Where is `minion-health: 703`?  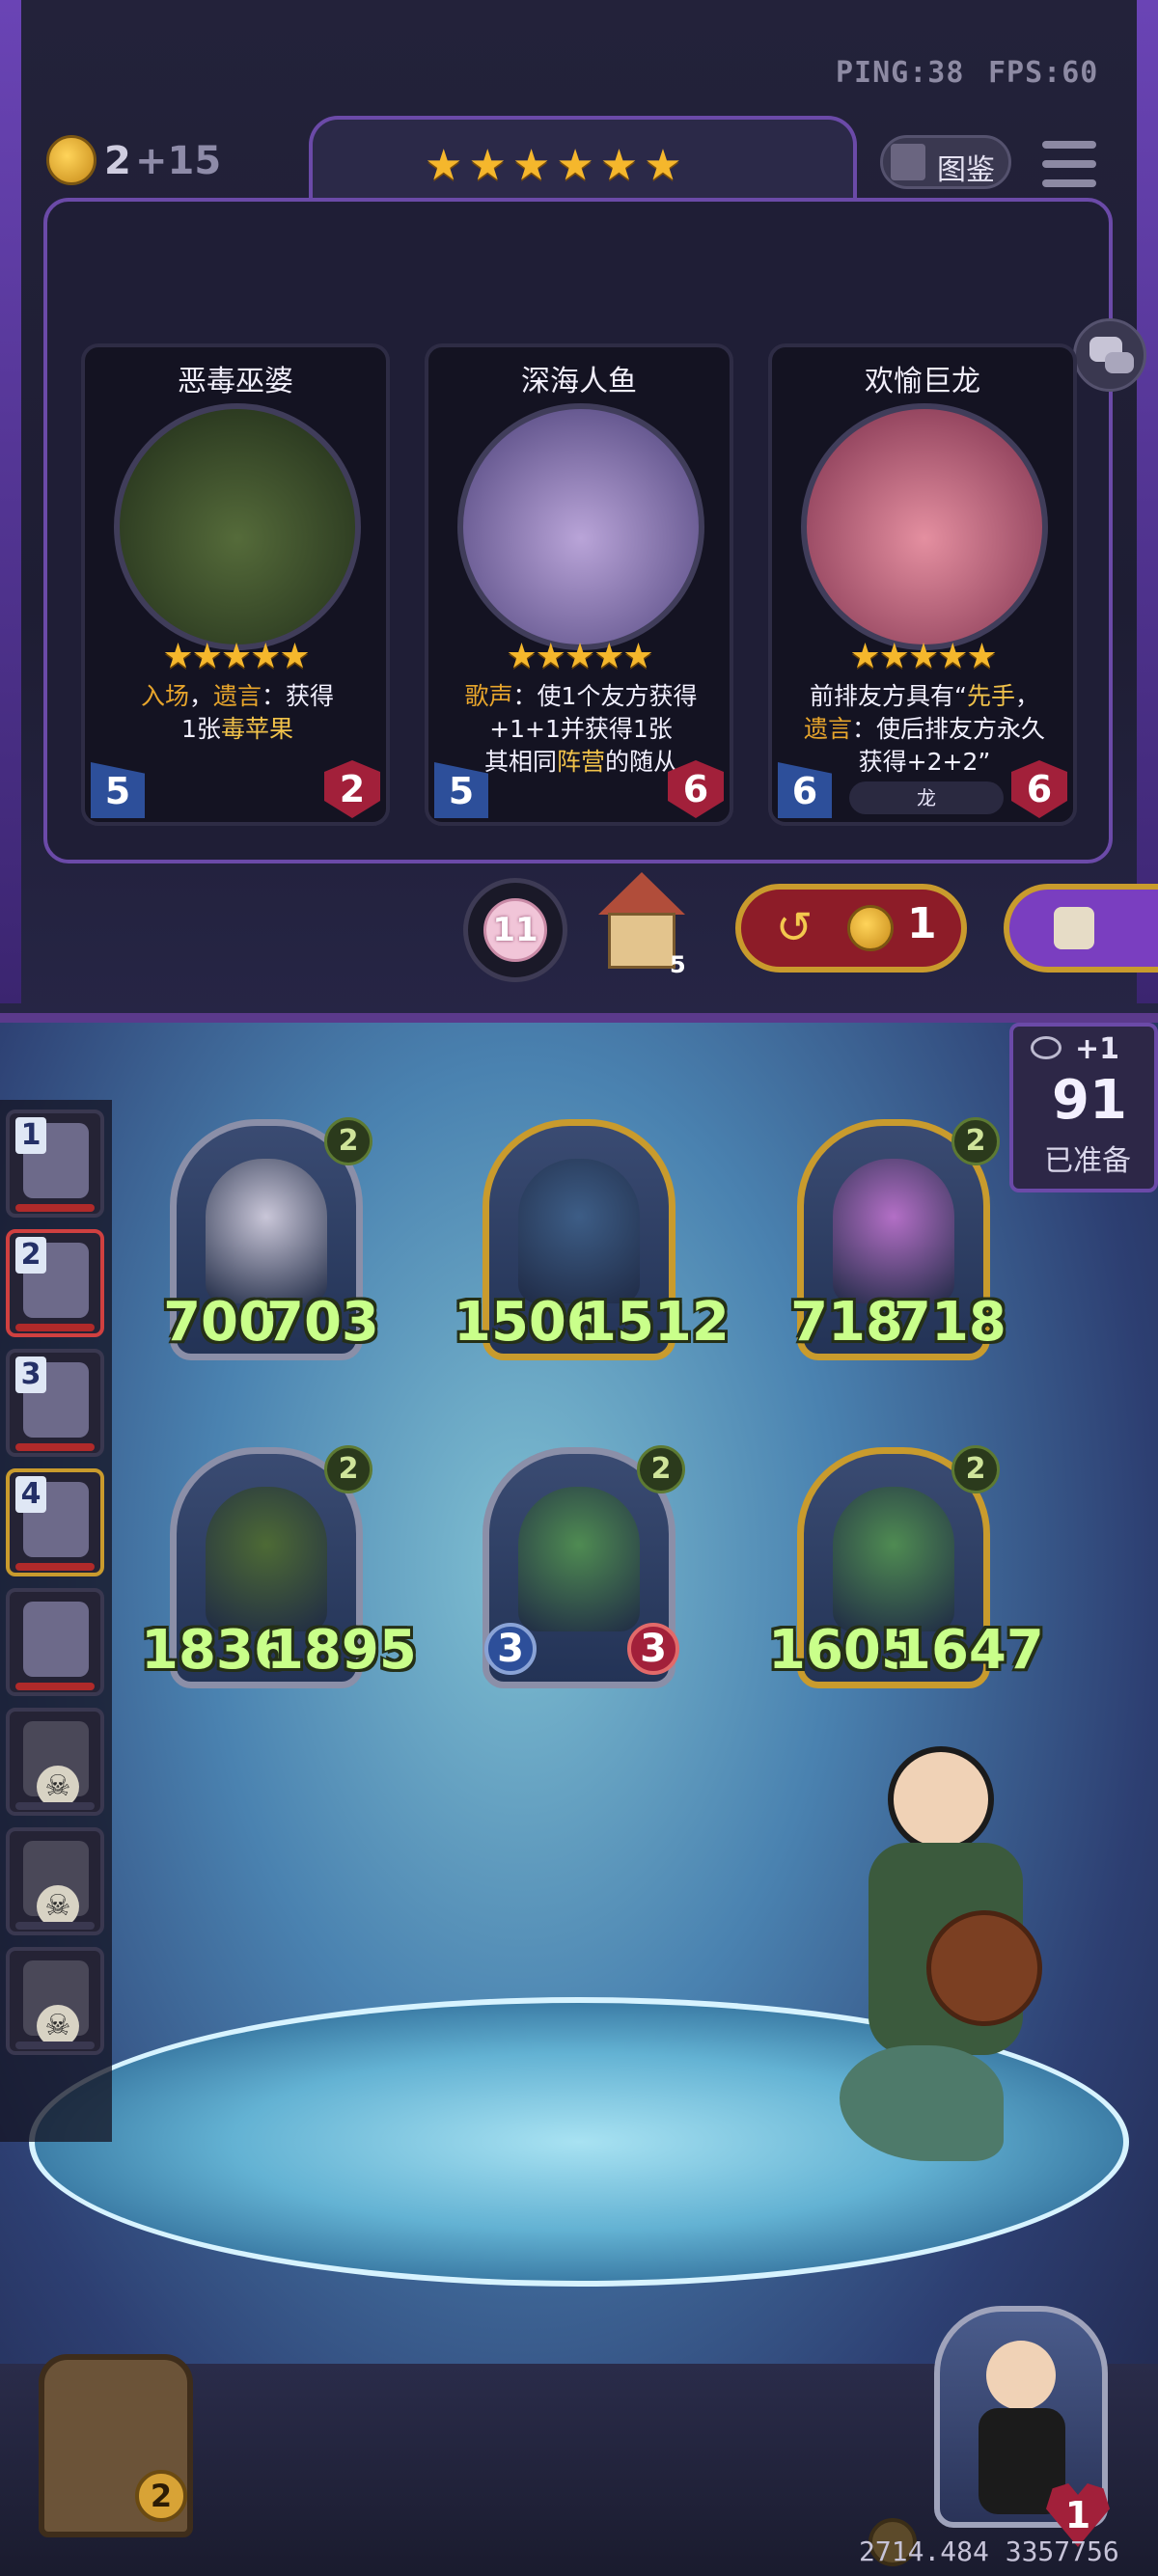
minion-health: 703 is located at coordinates (322, 1322).